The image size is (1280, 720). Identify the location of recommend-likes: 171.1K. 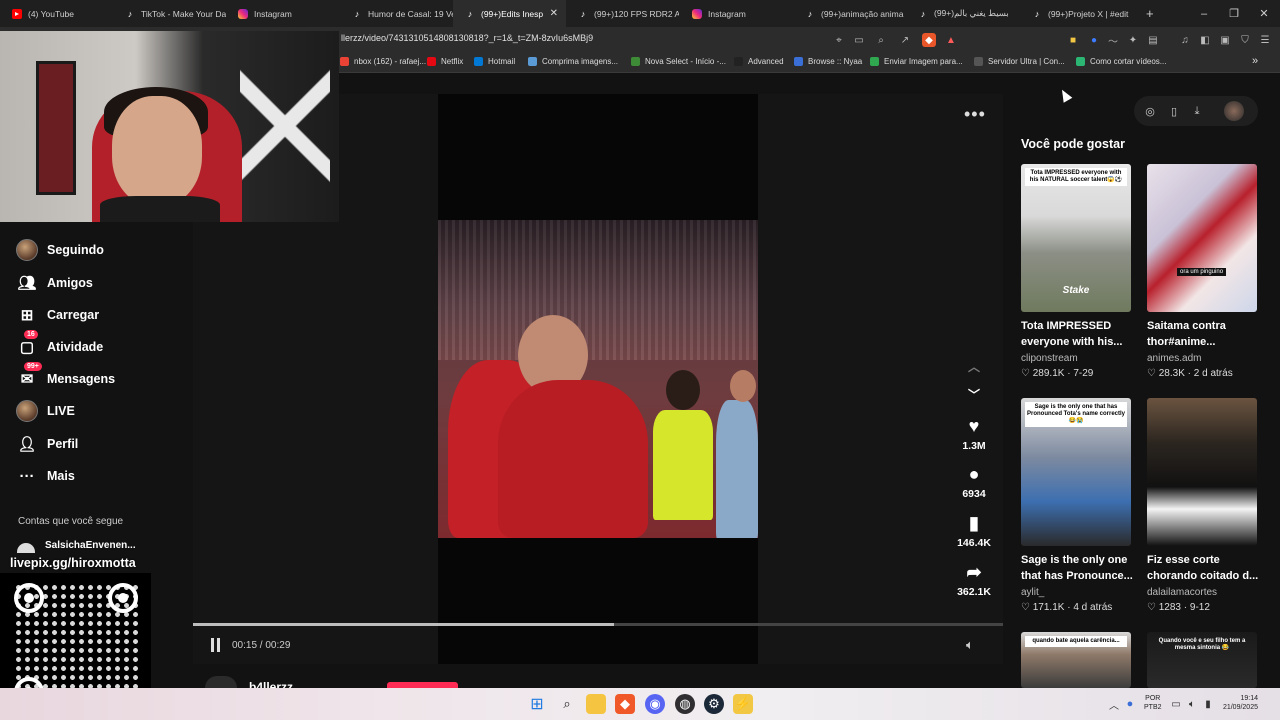
(1048, 607).